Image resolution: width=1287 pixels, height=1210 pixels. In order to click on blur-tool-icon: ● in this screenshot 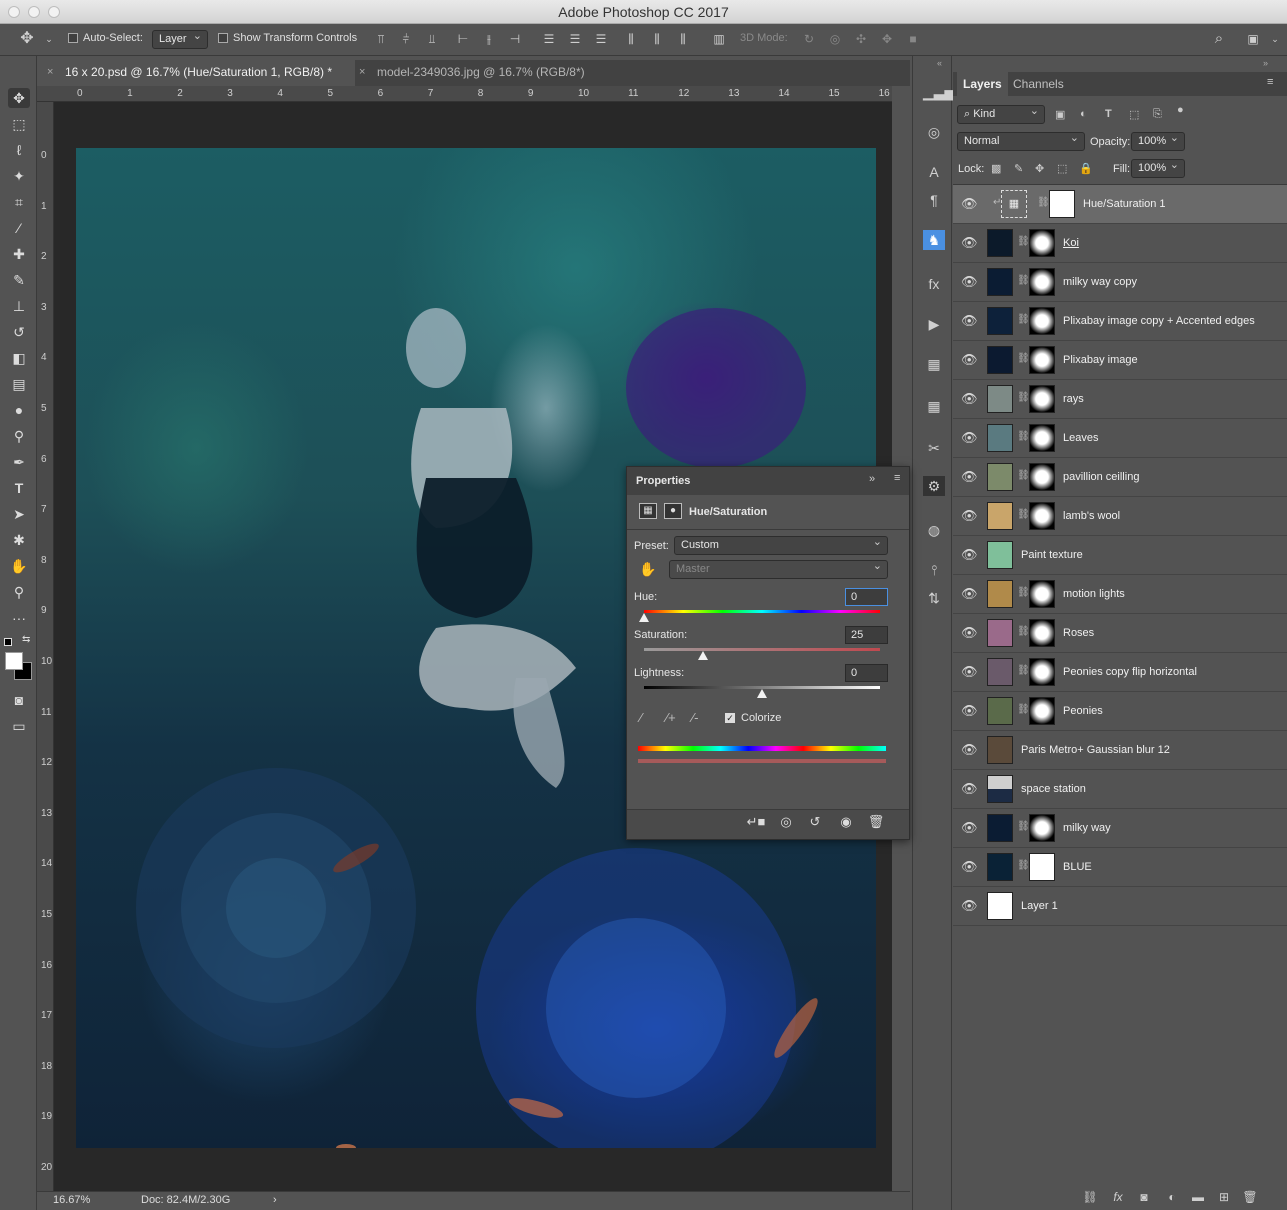, I will do `click(19, 410)`.